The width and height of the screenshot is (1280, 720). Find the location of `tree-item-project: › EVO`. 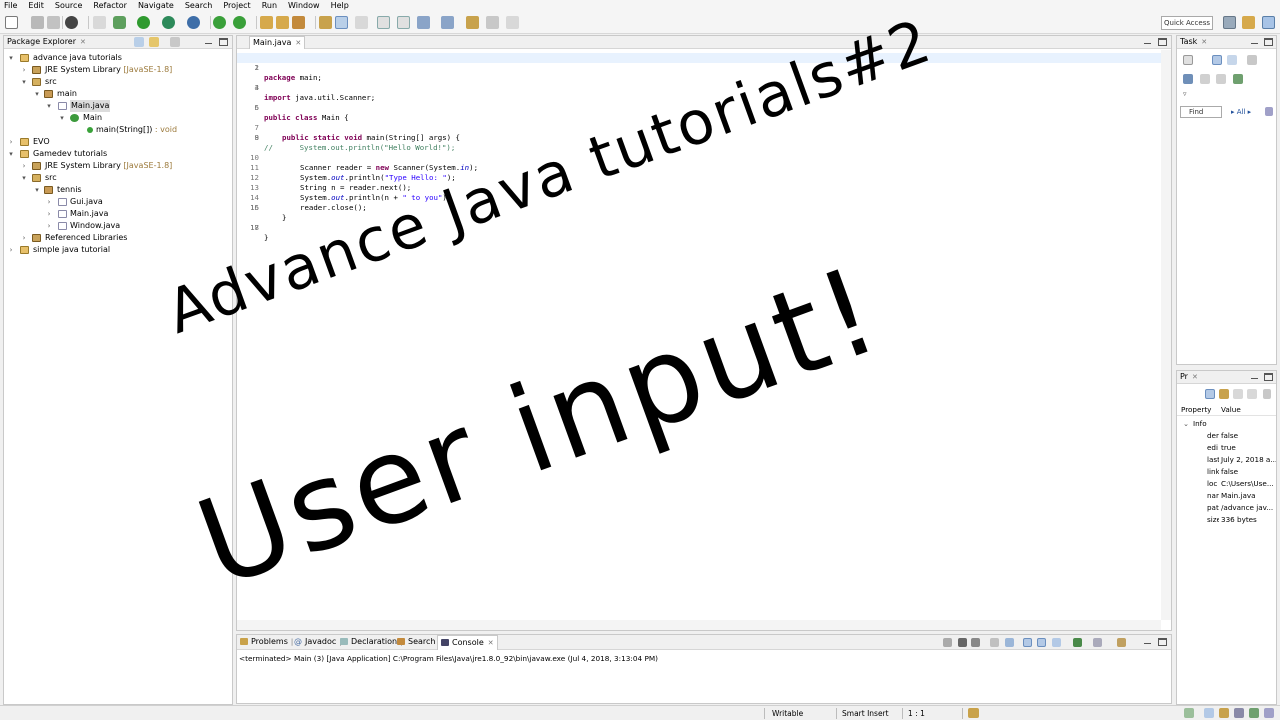

tree-item-project: › EVO is located at coordinates (118, 142).